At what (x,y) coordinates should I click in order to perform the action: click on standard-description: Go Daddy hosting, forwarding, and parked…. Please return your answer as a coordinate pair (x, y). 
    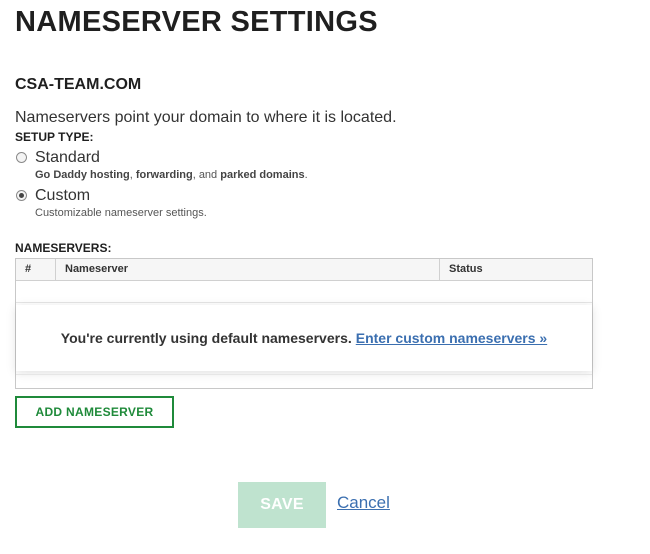
    Looking at the image, I should click on (171, 175).